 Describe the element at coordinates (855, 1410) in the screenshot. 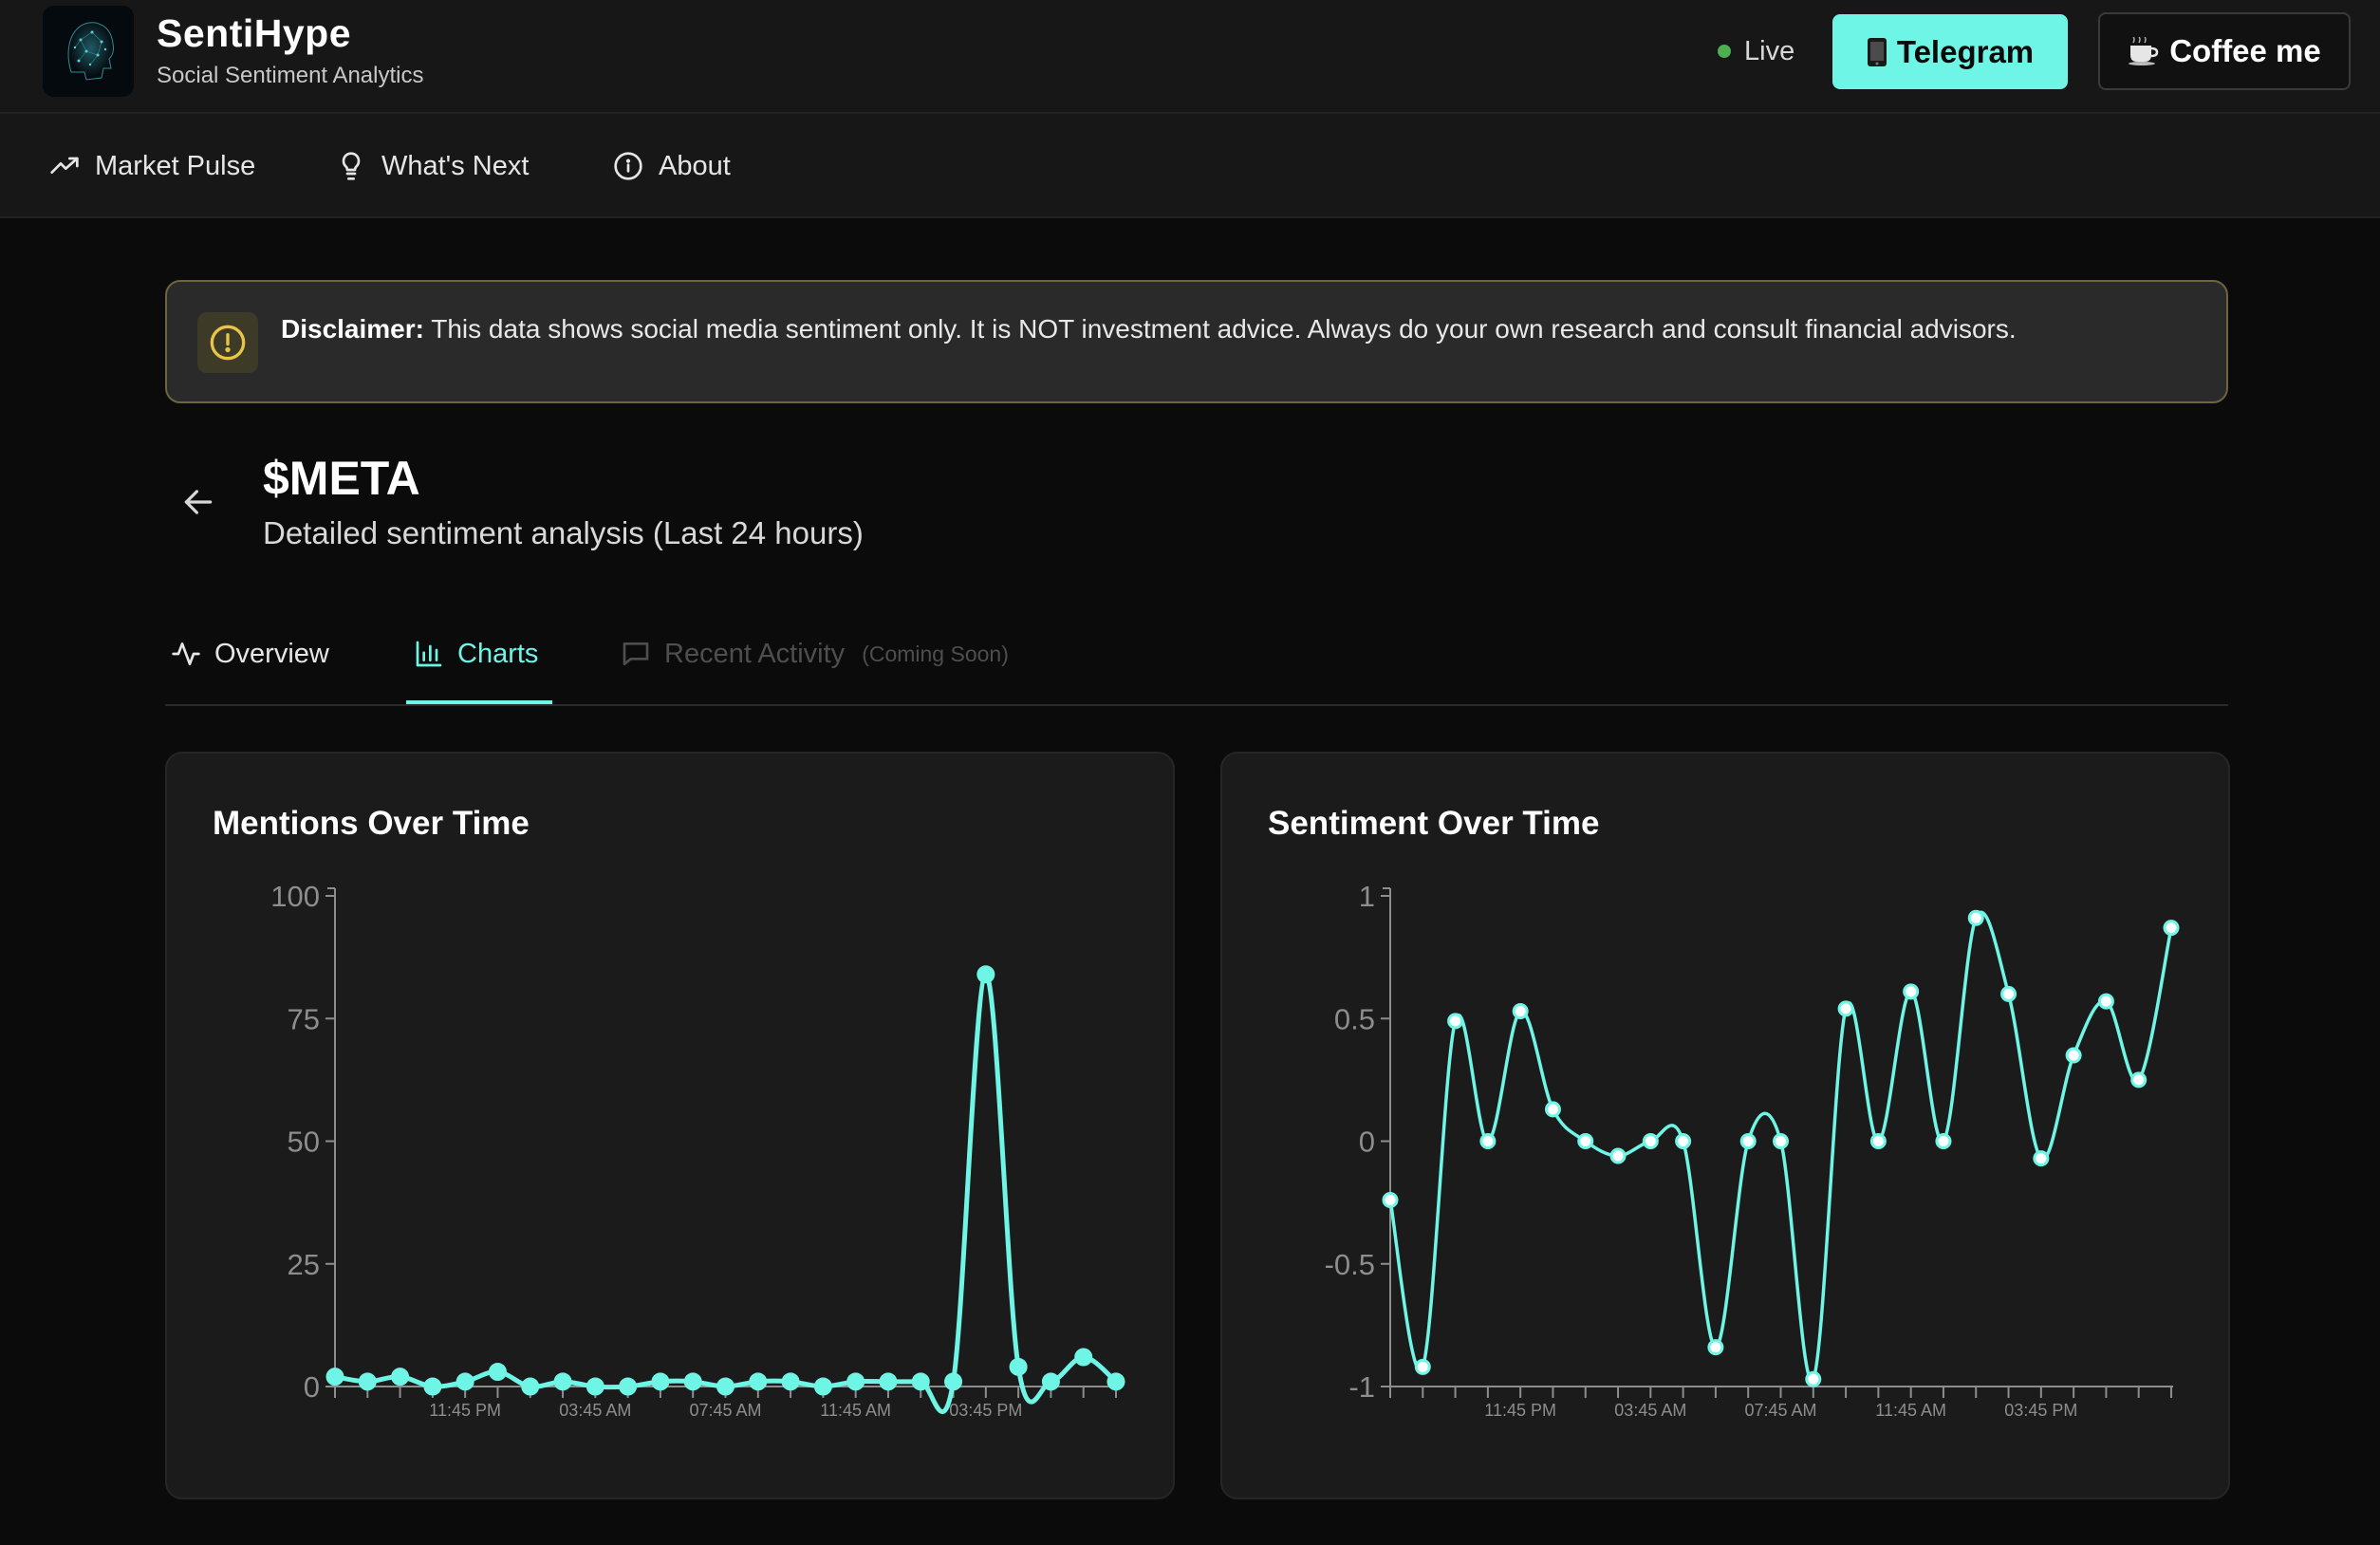

I see `x-tick-label: 11:45 AM` at that location.